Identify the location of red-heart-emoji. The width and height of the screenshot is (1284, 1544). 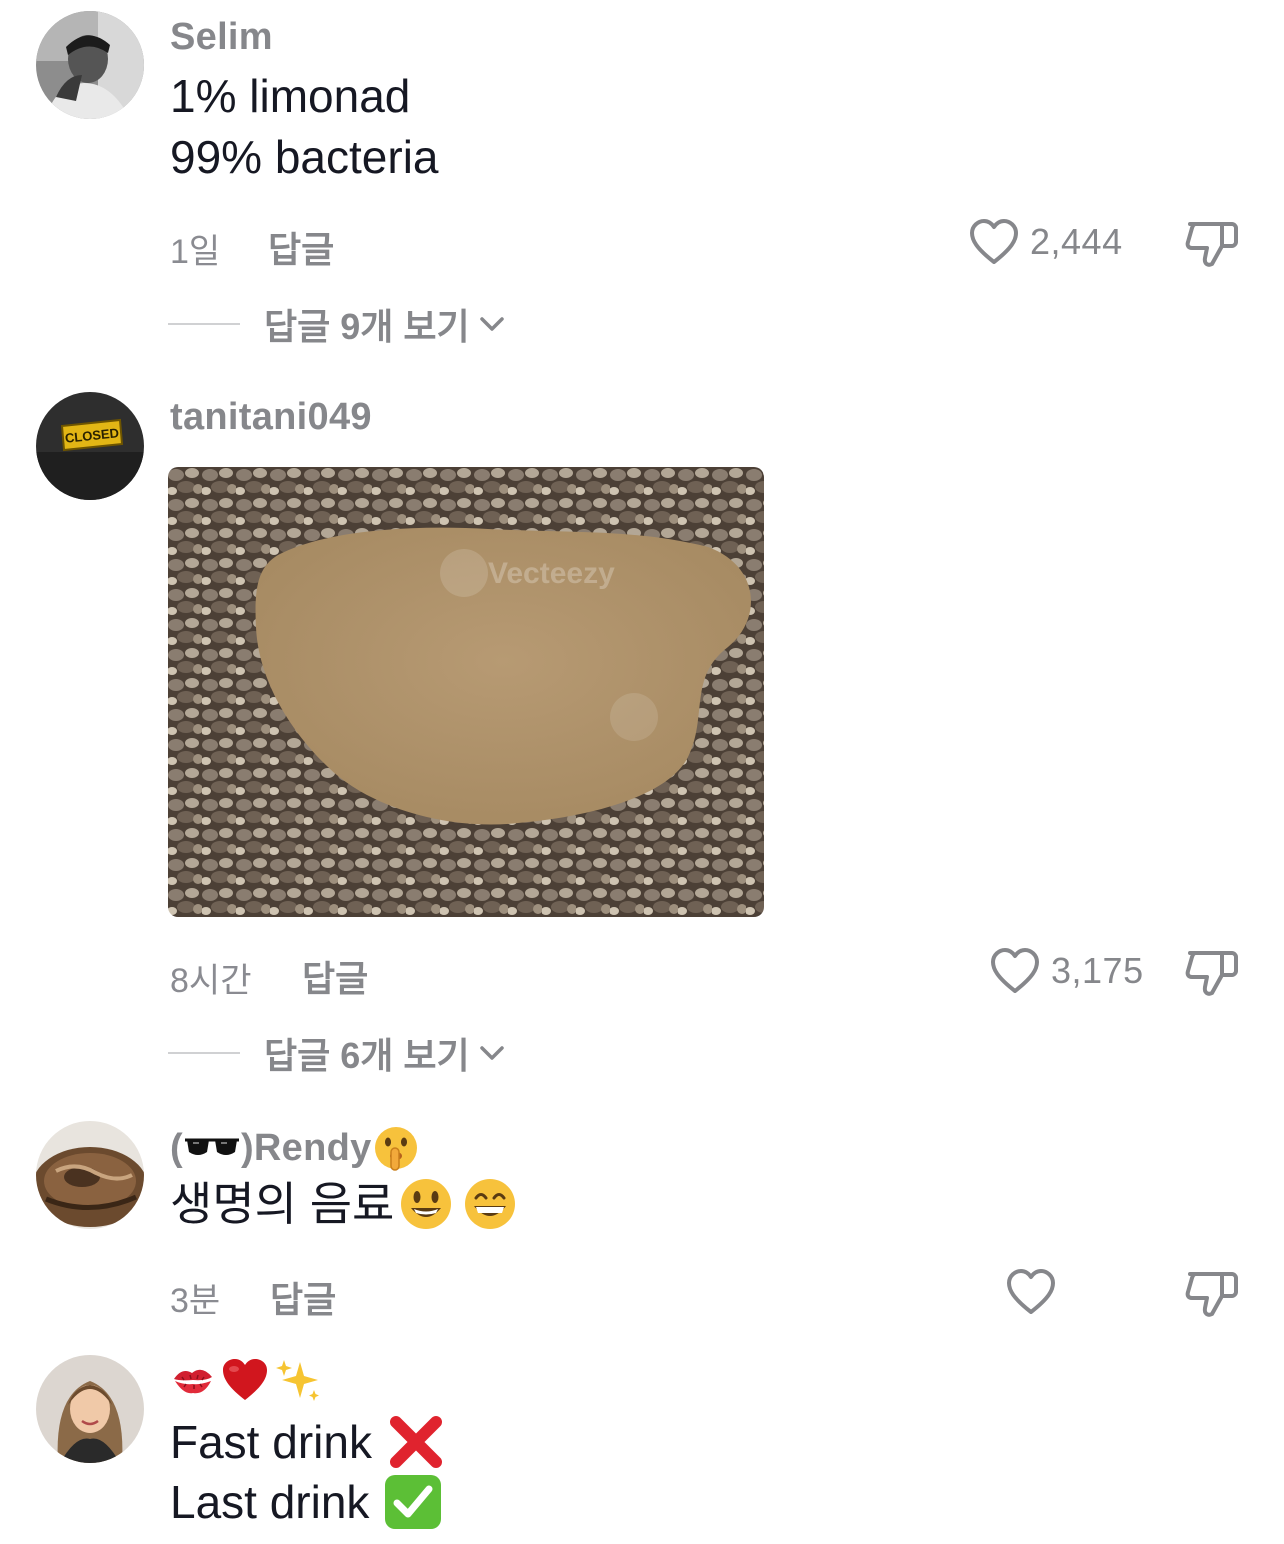
(245, 1379).